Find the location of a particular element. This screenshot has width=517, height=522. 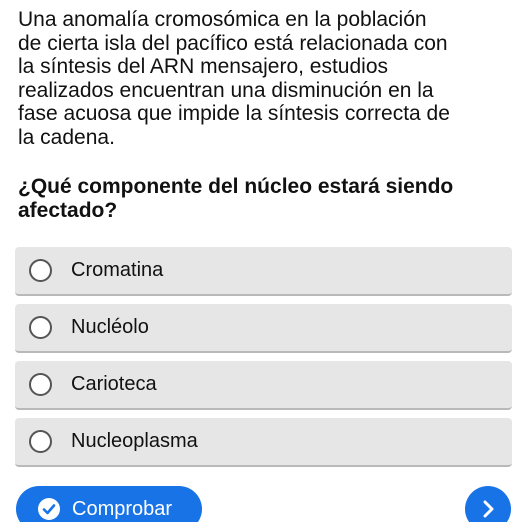

check-answer-button: Comprobar is located at coordinates (109, 504).